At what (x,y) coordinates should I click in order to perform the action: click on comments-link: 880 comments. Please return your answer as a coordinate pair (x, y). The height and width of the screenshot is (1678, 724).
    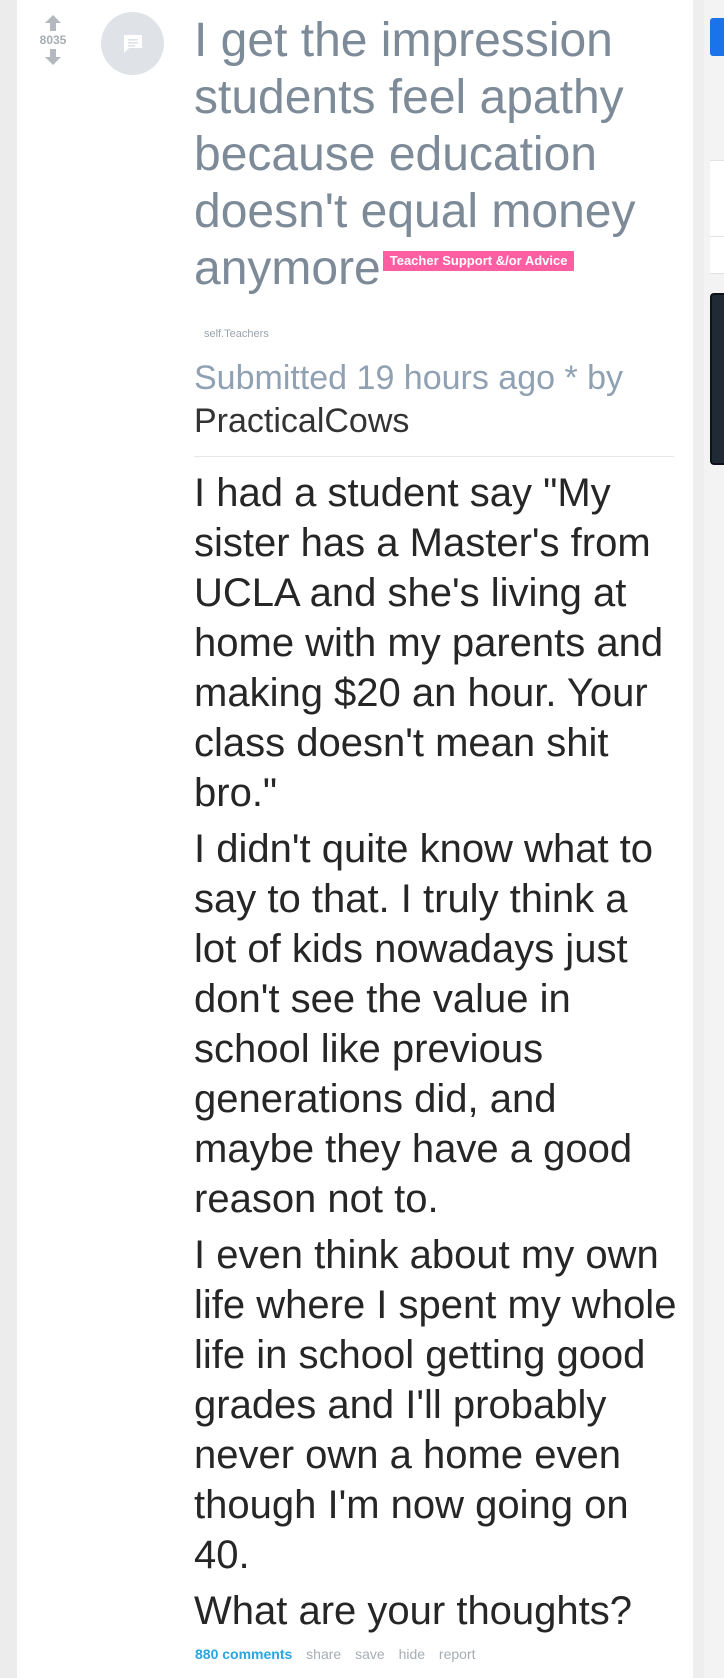
    Looking at the image, I should click on (243, 1654).